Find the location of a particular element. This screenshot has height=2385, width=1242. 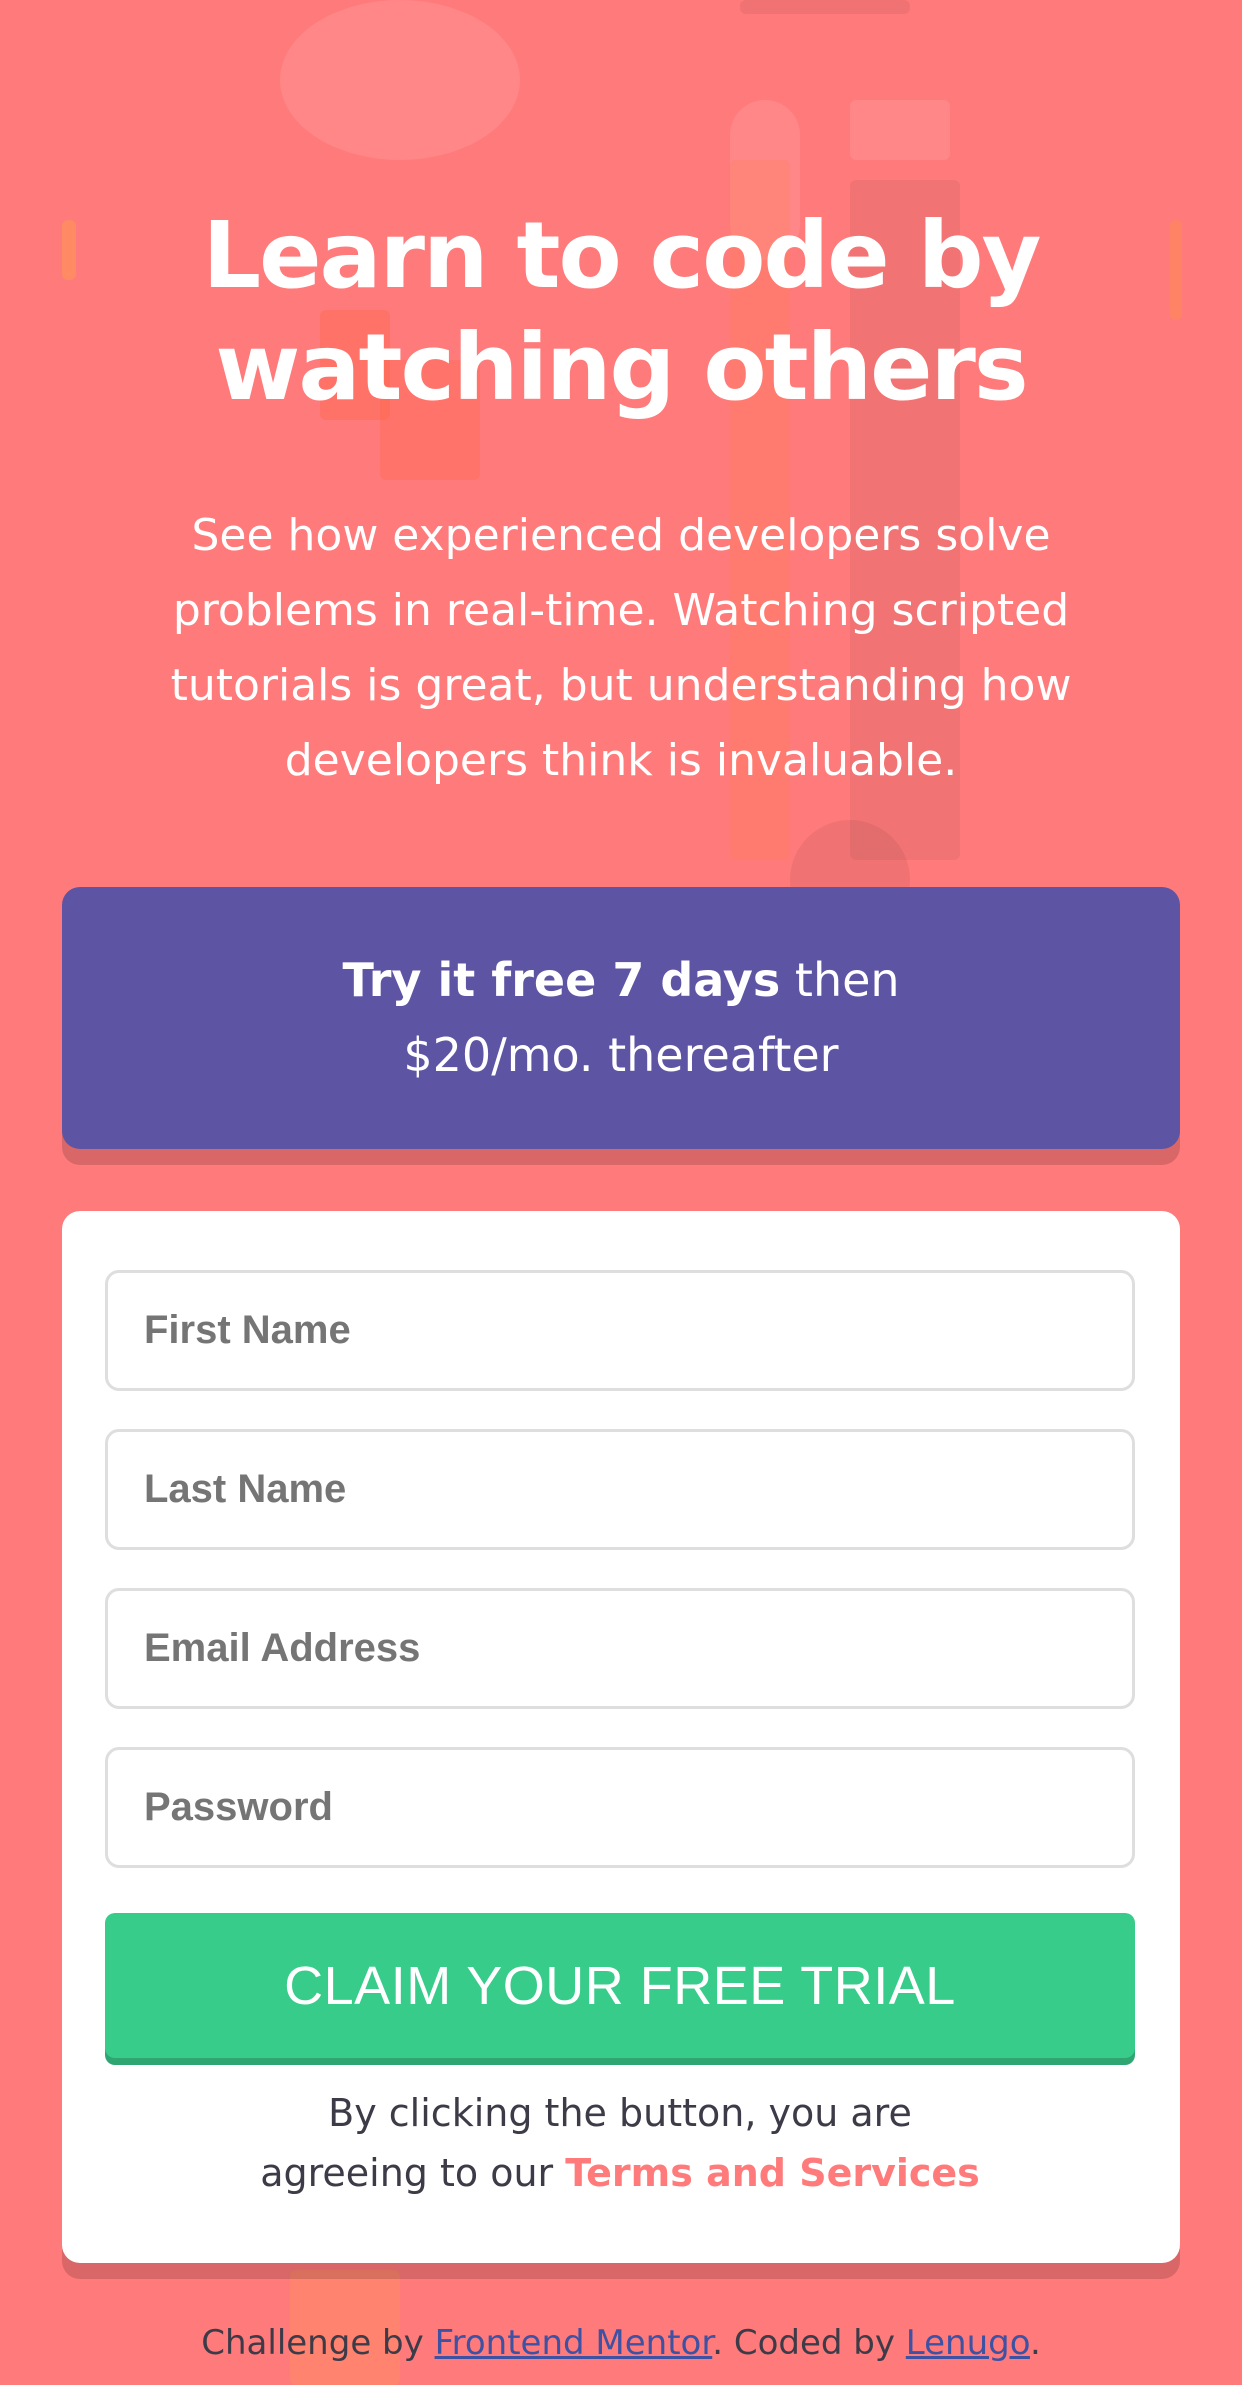

email-input is located at coordinates (620, 1648).